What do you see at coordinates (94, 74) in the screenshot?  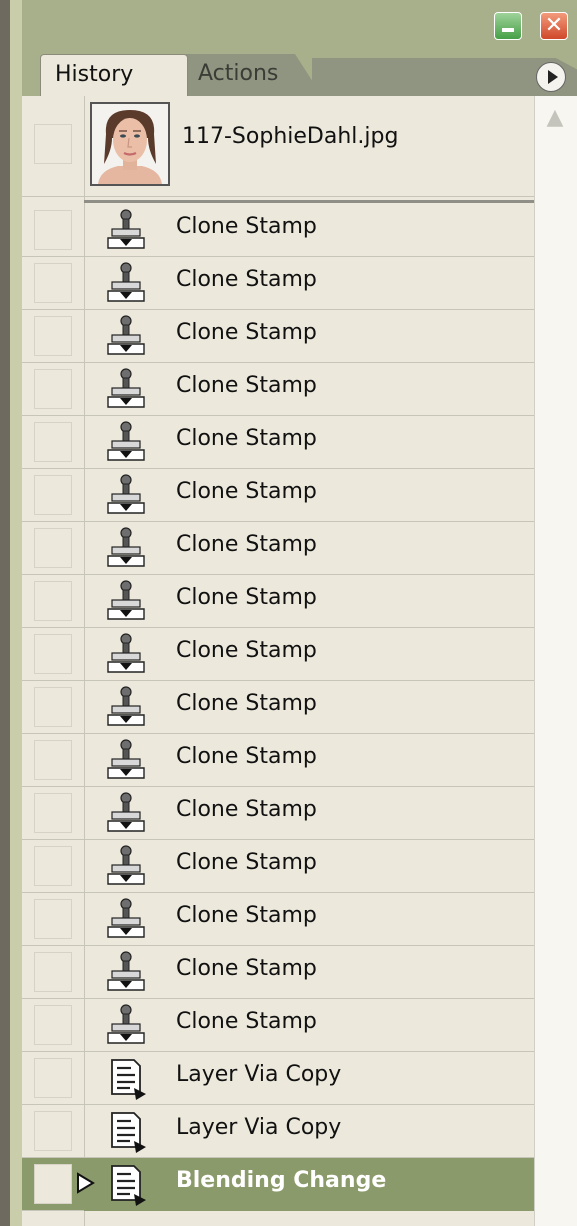 I see `tab-history-label: History` at bounding box center [94, 74].